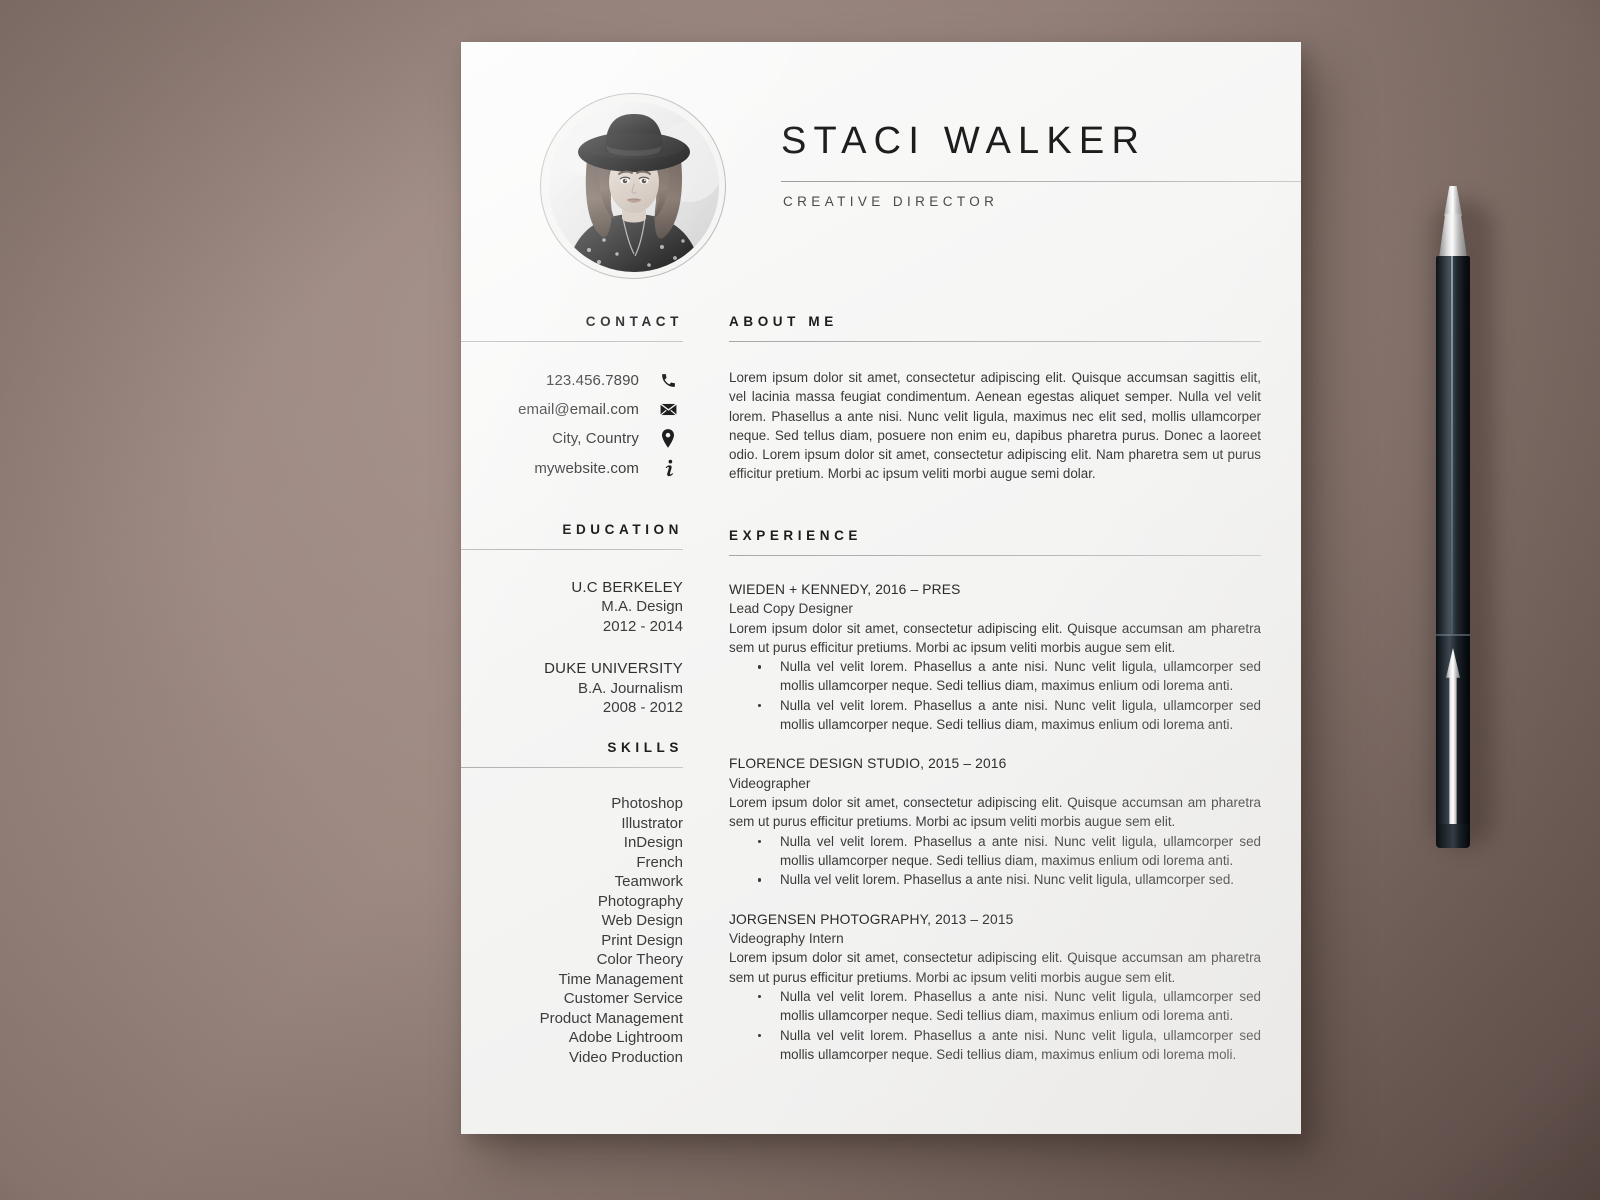  Describe the element at coordinates (648, 882) in the screenshot. I see `list-item: Teamwork` at that location.